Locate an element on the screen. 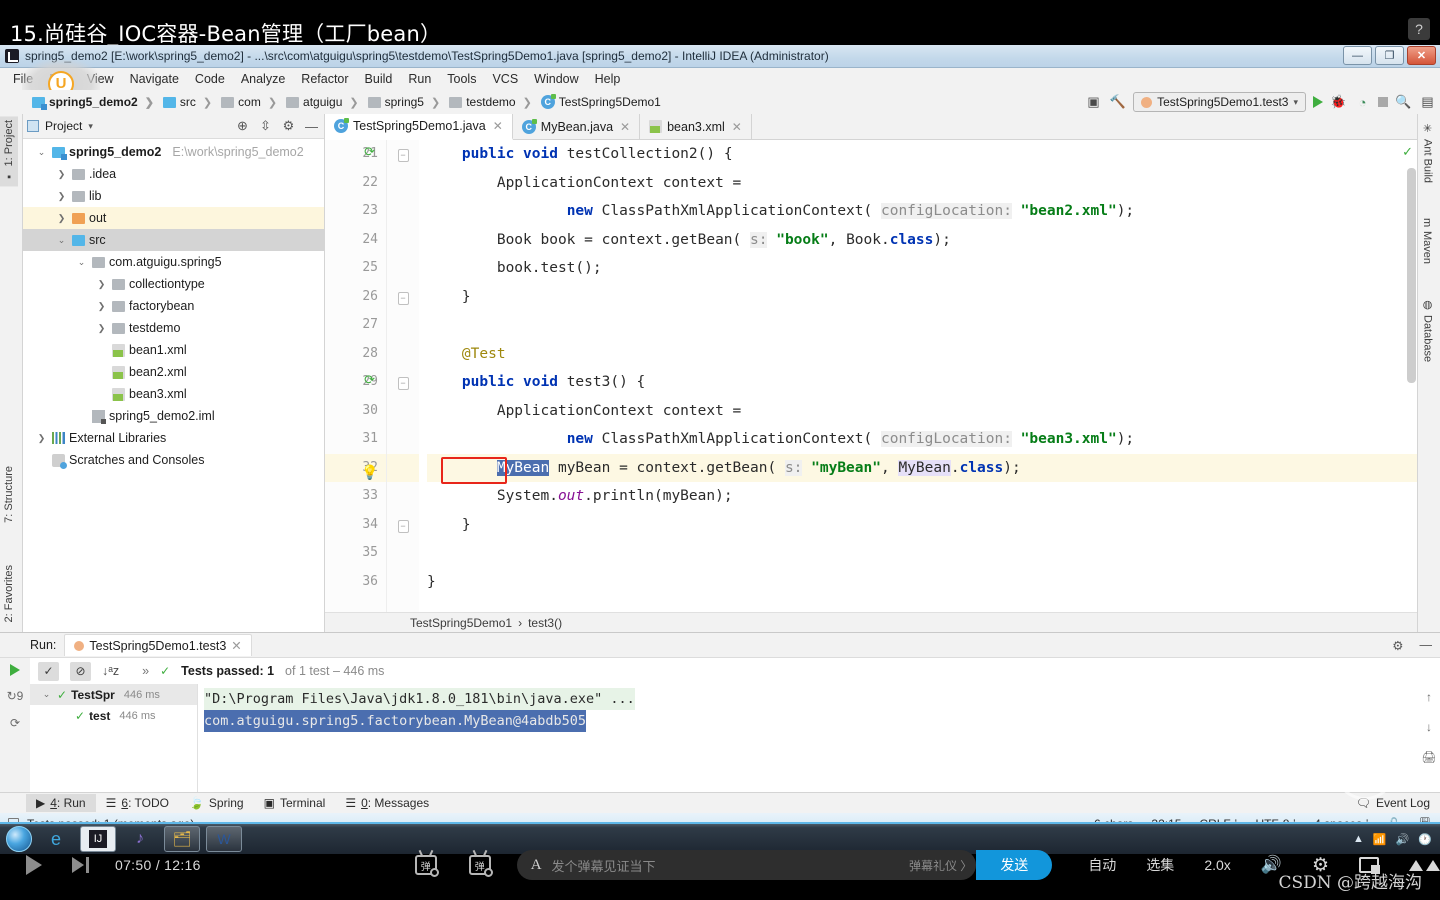 The width and height of the screenshot is (1440, 900). code-line: ApplicationContext context = is located at coordinates (922, 183).